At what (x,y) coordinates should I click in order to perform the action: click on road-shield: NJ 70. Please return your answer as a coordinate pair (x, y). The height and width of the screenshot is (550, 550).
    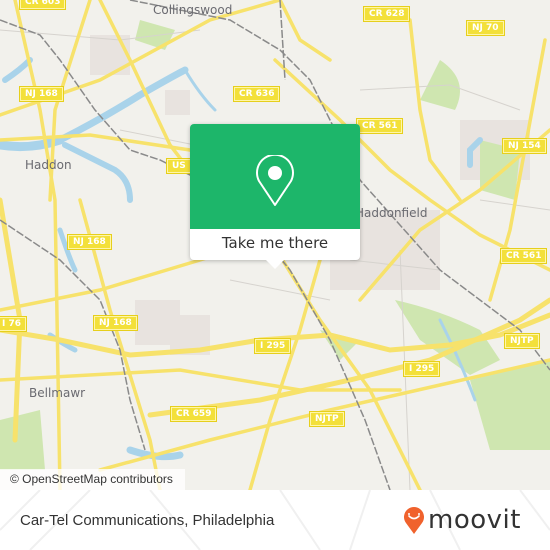
    Looking at the image, I should click on (485, 28).